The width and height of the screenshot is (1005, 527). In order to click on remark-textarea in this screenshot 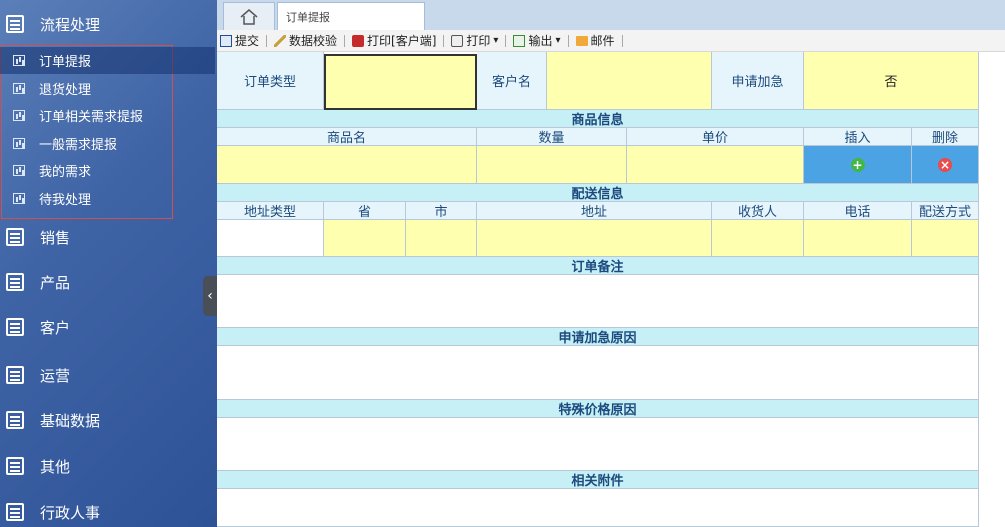, I will do `click(598, 301)`.